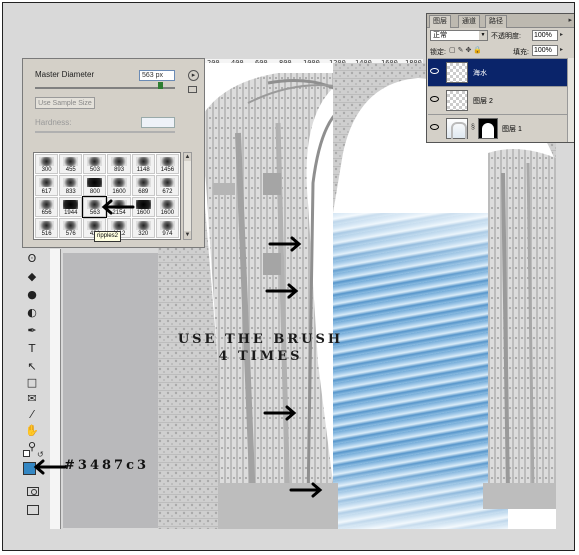  Describe the element at coordinates (108, 236) in the screenshot. I see `brush-tooltip: ripples2` at that location.